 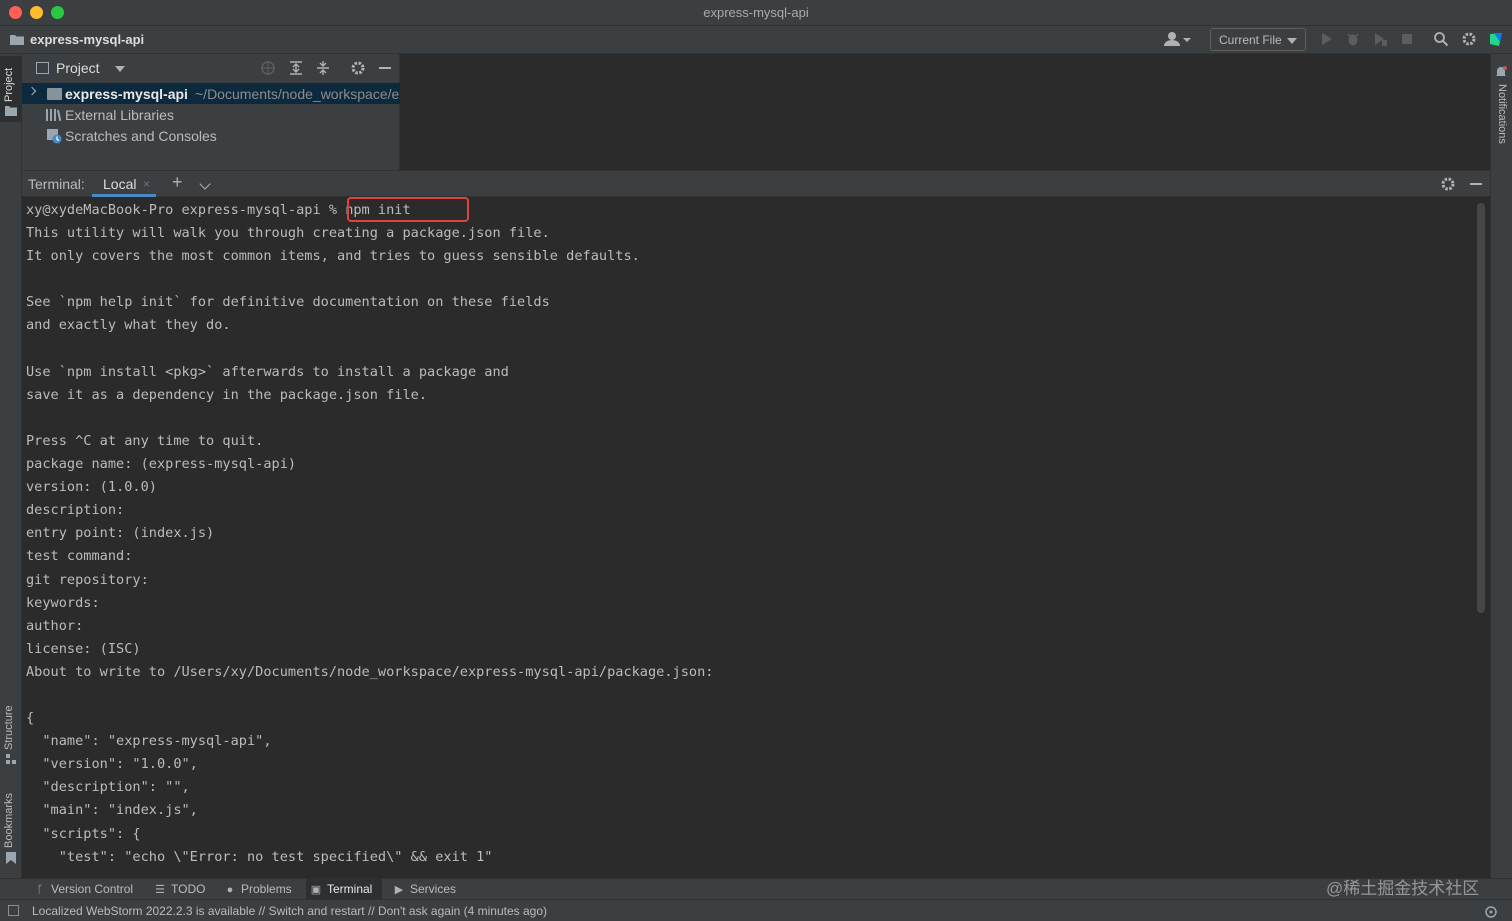 What do you see at coordinates (126, 94) in the screenshot?
I see `tree-item-label: express-mysql-api` at bounding box center [126, 94].